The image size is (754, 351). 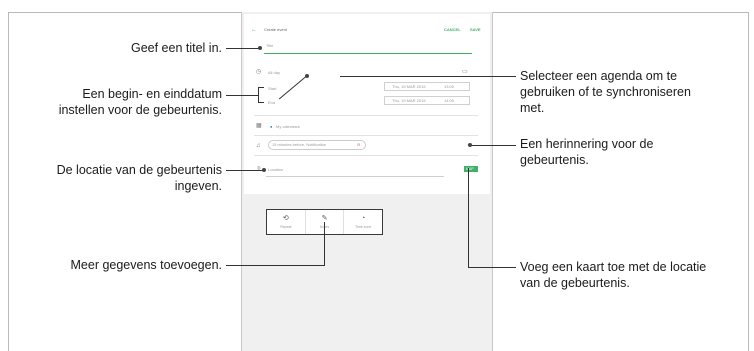 I want to click on calendar-icon: ▦, so click(x=259, y=126).